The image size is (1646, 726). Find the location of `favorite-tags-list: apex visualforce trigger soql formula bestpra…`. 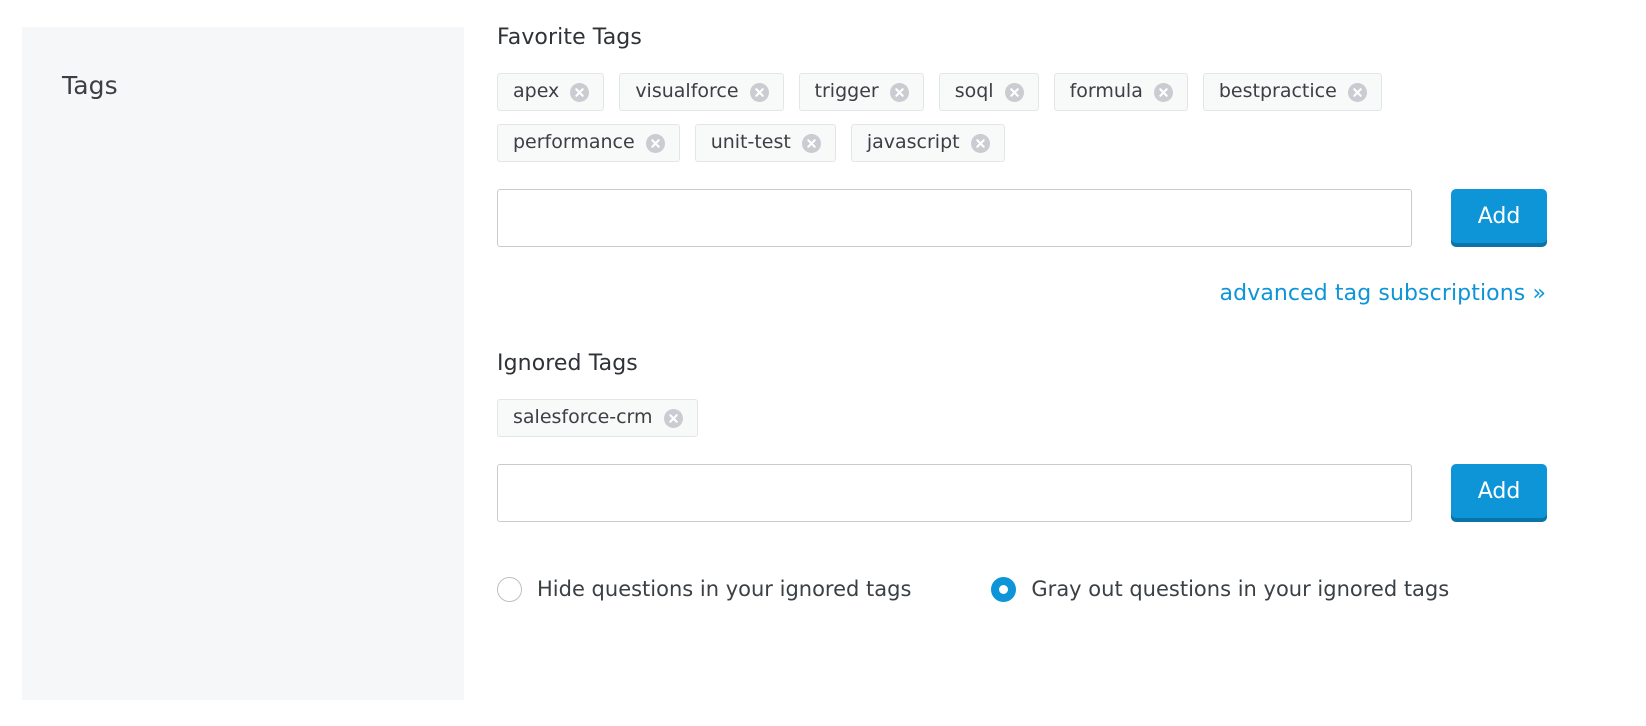

favorite-tags-list: apex visualforce trigger soql formula bestpra… is located at coordinates (1025, 117).